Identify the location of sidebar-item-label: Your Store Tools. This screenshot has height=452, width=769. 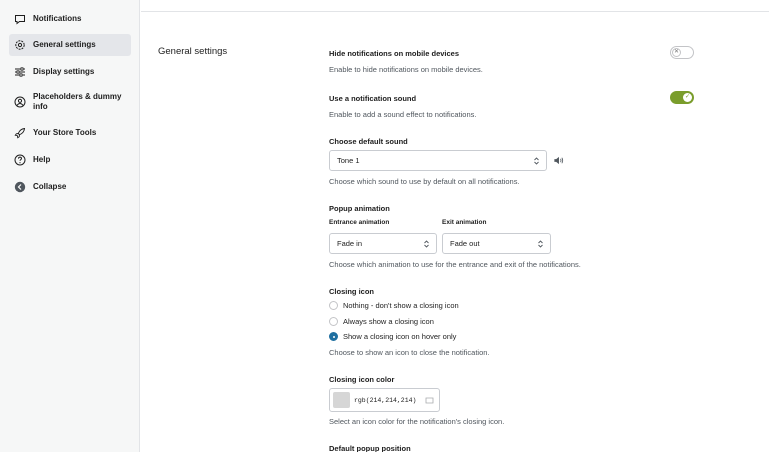
(65, 132).